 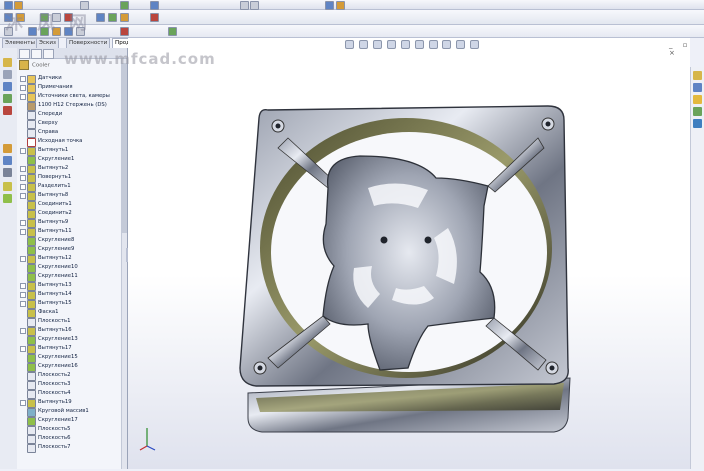 I want to click on view-settings-icon, so click(x=475, y=44).